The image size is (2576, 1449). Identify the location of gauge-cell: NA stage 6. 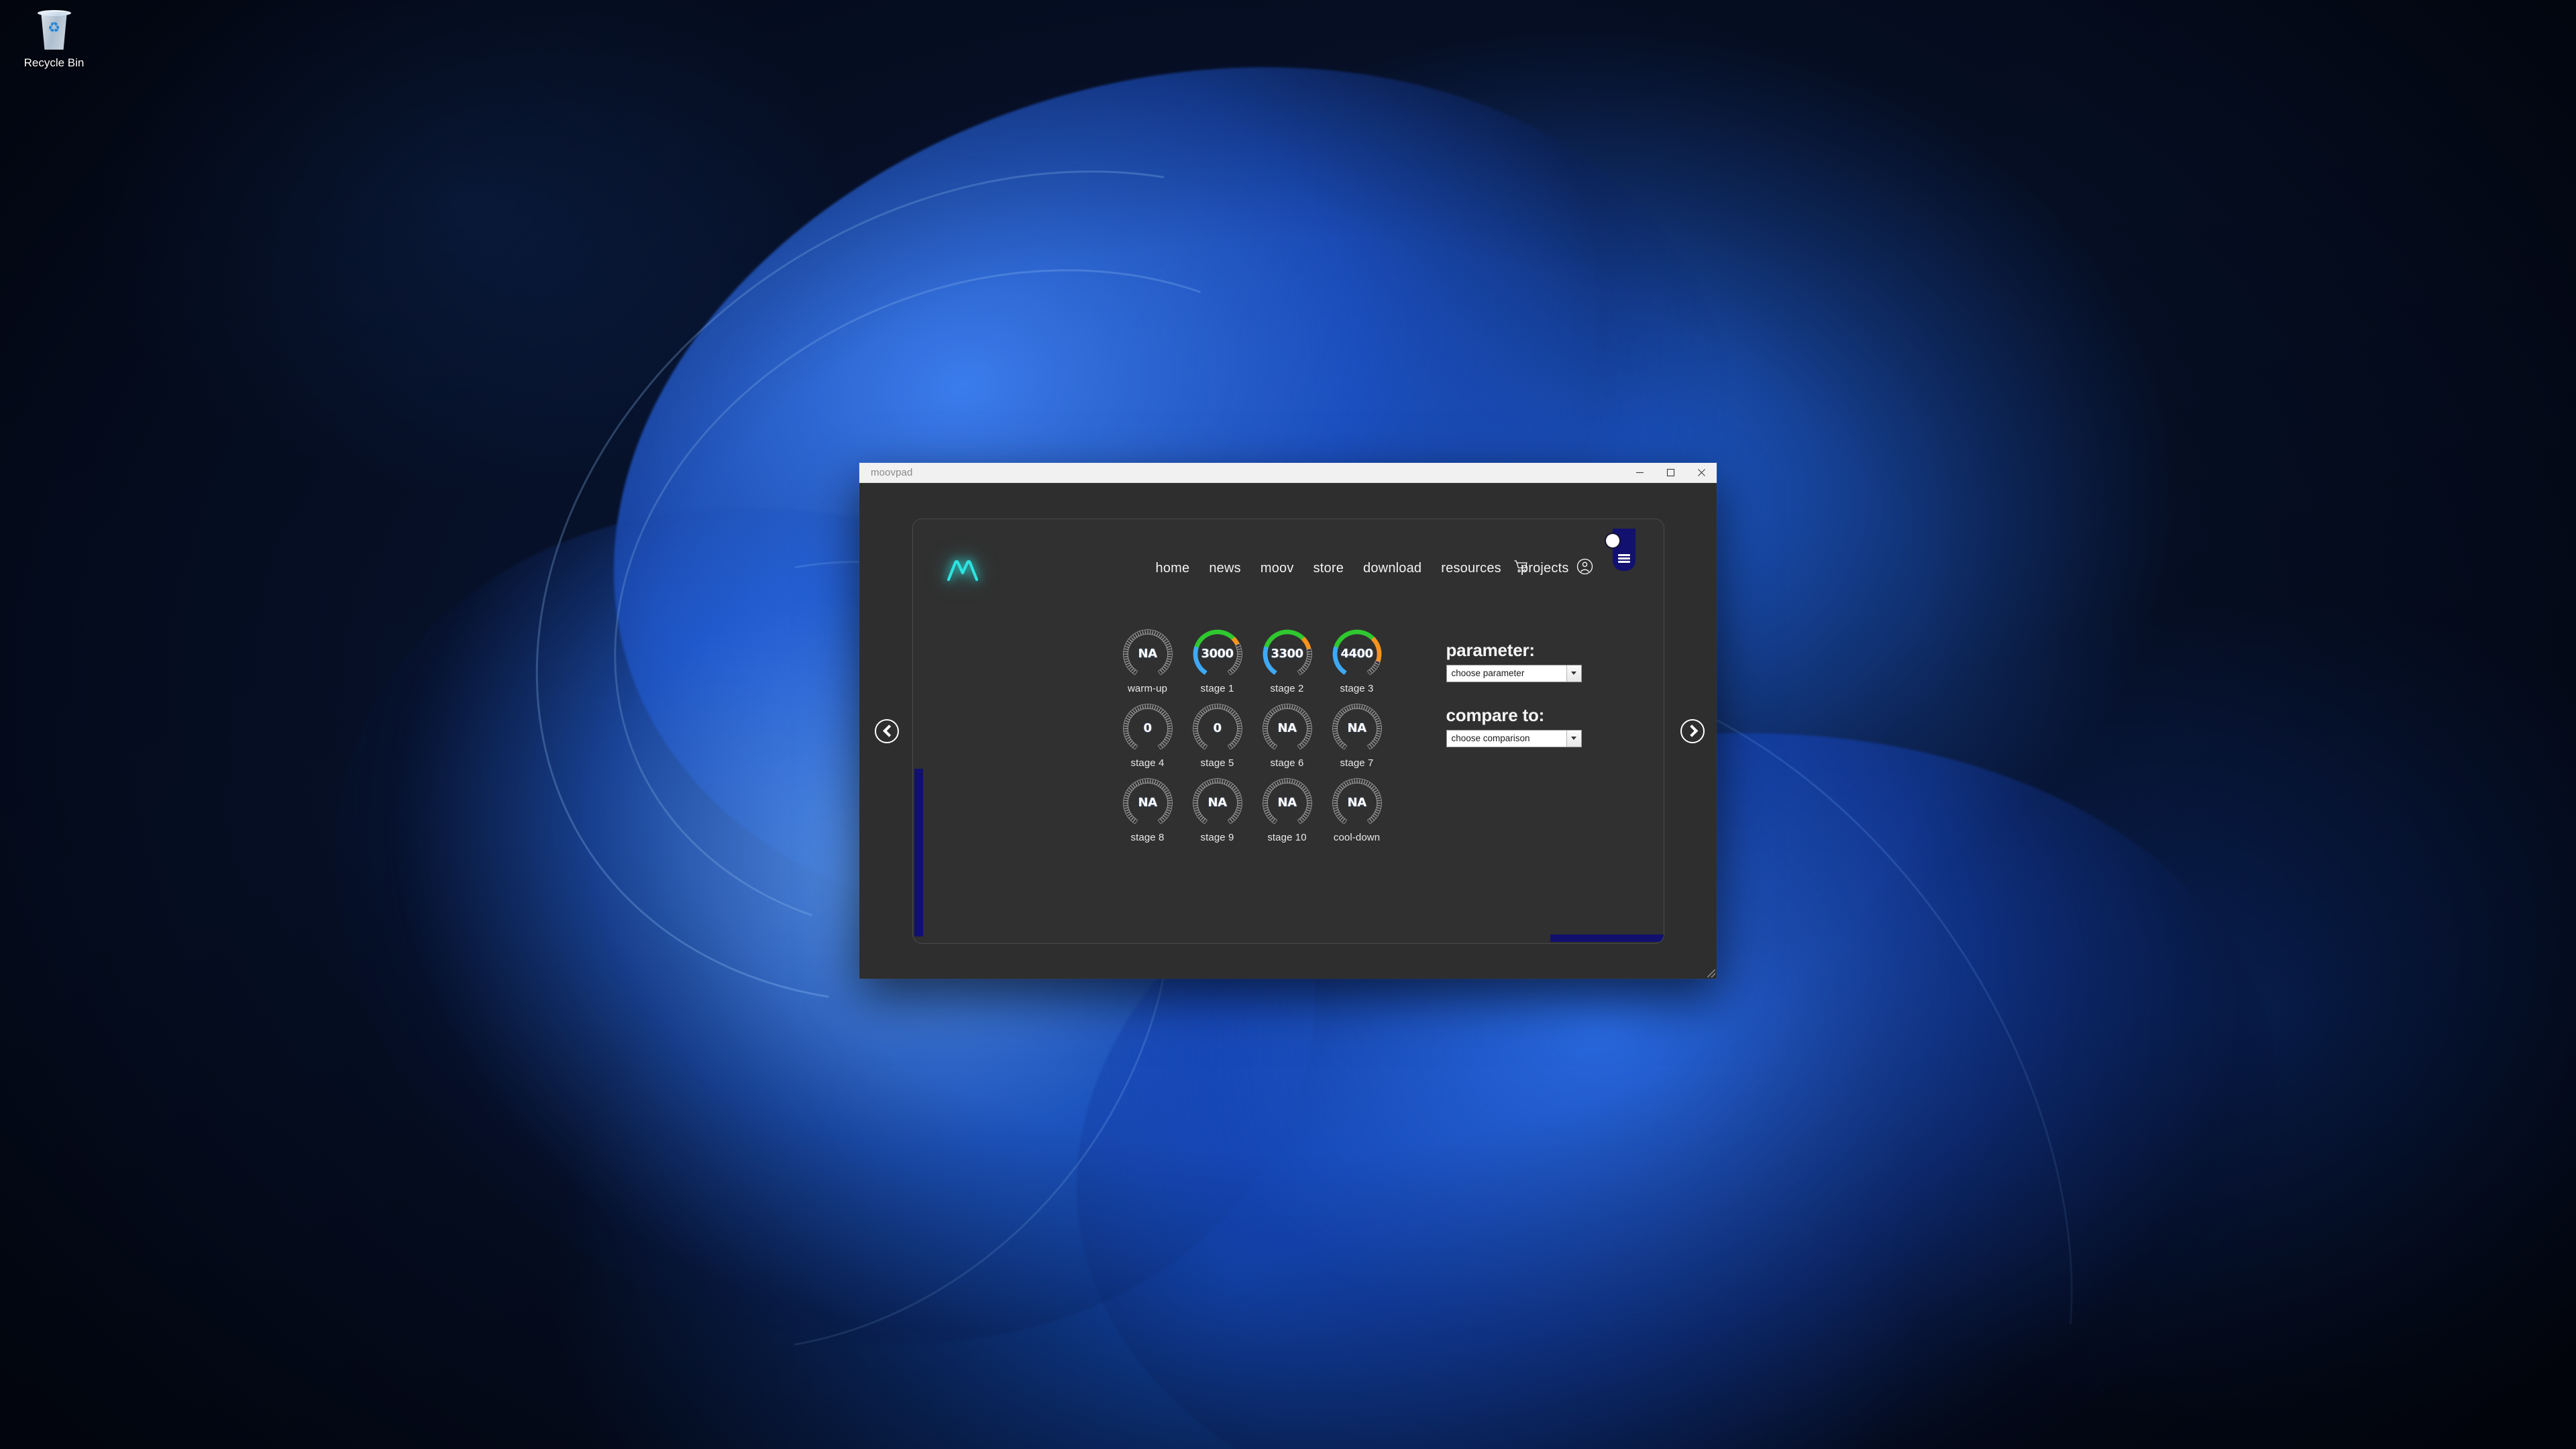
(1287, 735).